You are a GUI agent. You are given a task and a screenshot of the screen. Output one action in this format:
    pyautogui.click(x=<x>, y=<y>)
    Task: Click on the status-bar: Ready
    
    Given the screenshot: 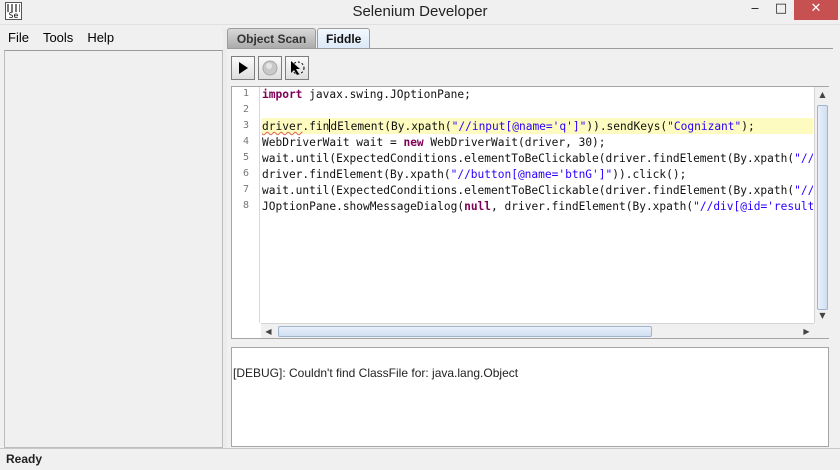 What is the action you would take?
    pyautogui.click(x=420, y=459)
    